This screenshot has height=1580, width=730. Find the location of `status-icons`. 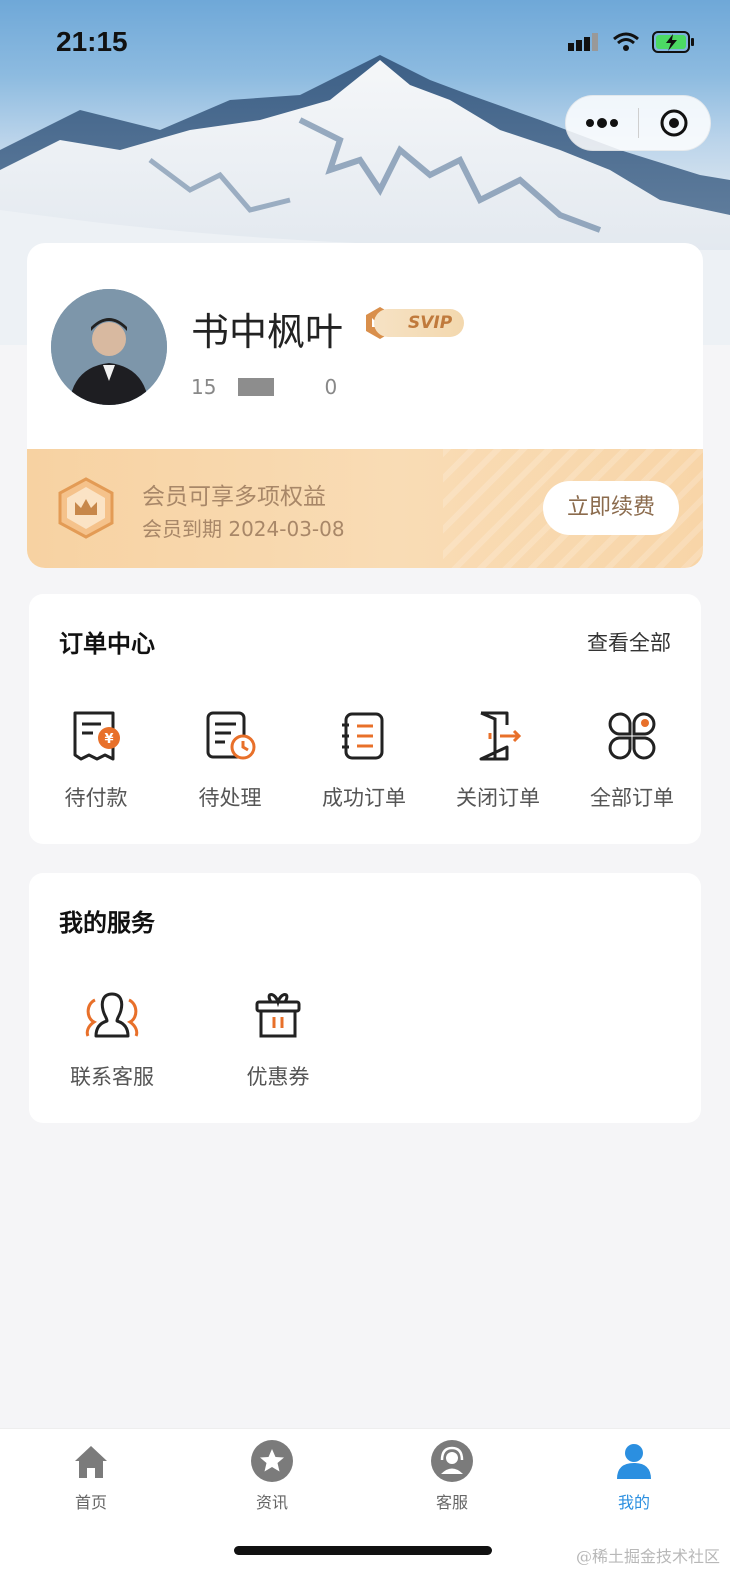

status-icons is located at coordinates (632, 42).